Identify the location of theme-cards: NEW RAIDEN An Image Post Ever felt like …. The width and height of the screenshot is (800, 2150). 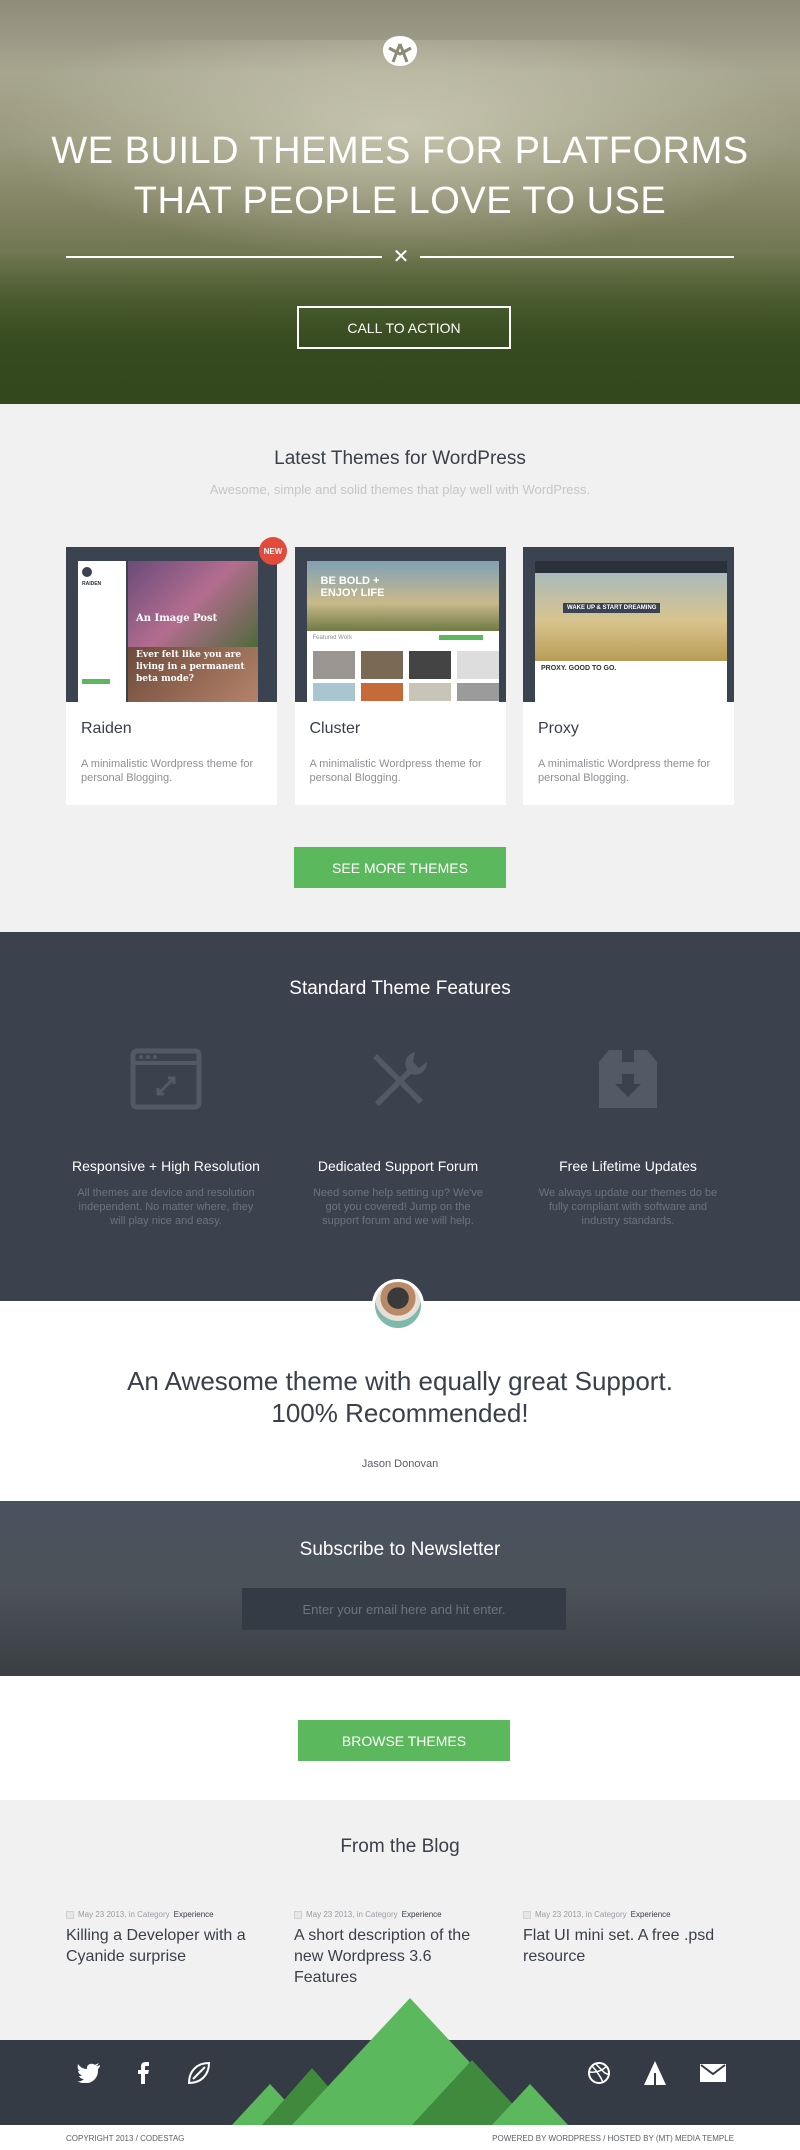
(400, 671).